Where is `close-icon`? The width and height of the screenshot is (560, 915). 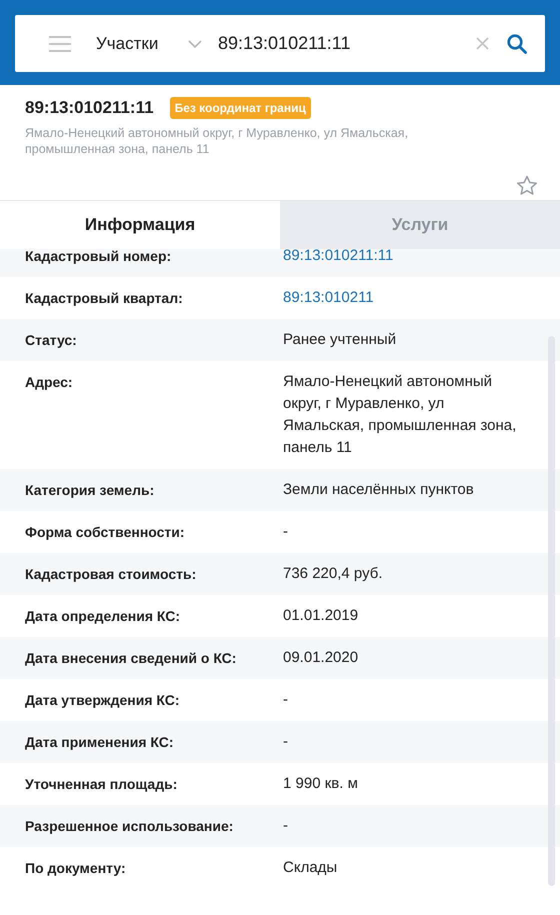
close-icon is located at coordinates (482, 43).